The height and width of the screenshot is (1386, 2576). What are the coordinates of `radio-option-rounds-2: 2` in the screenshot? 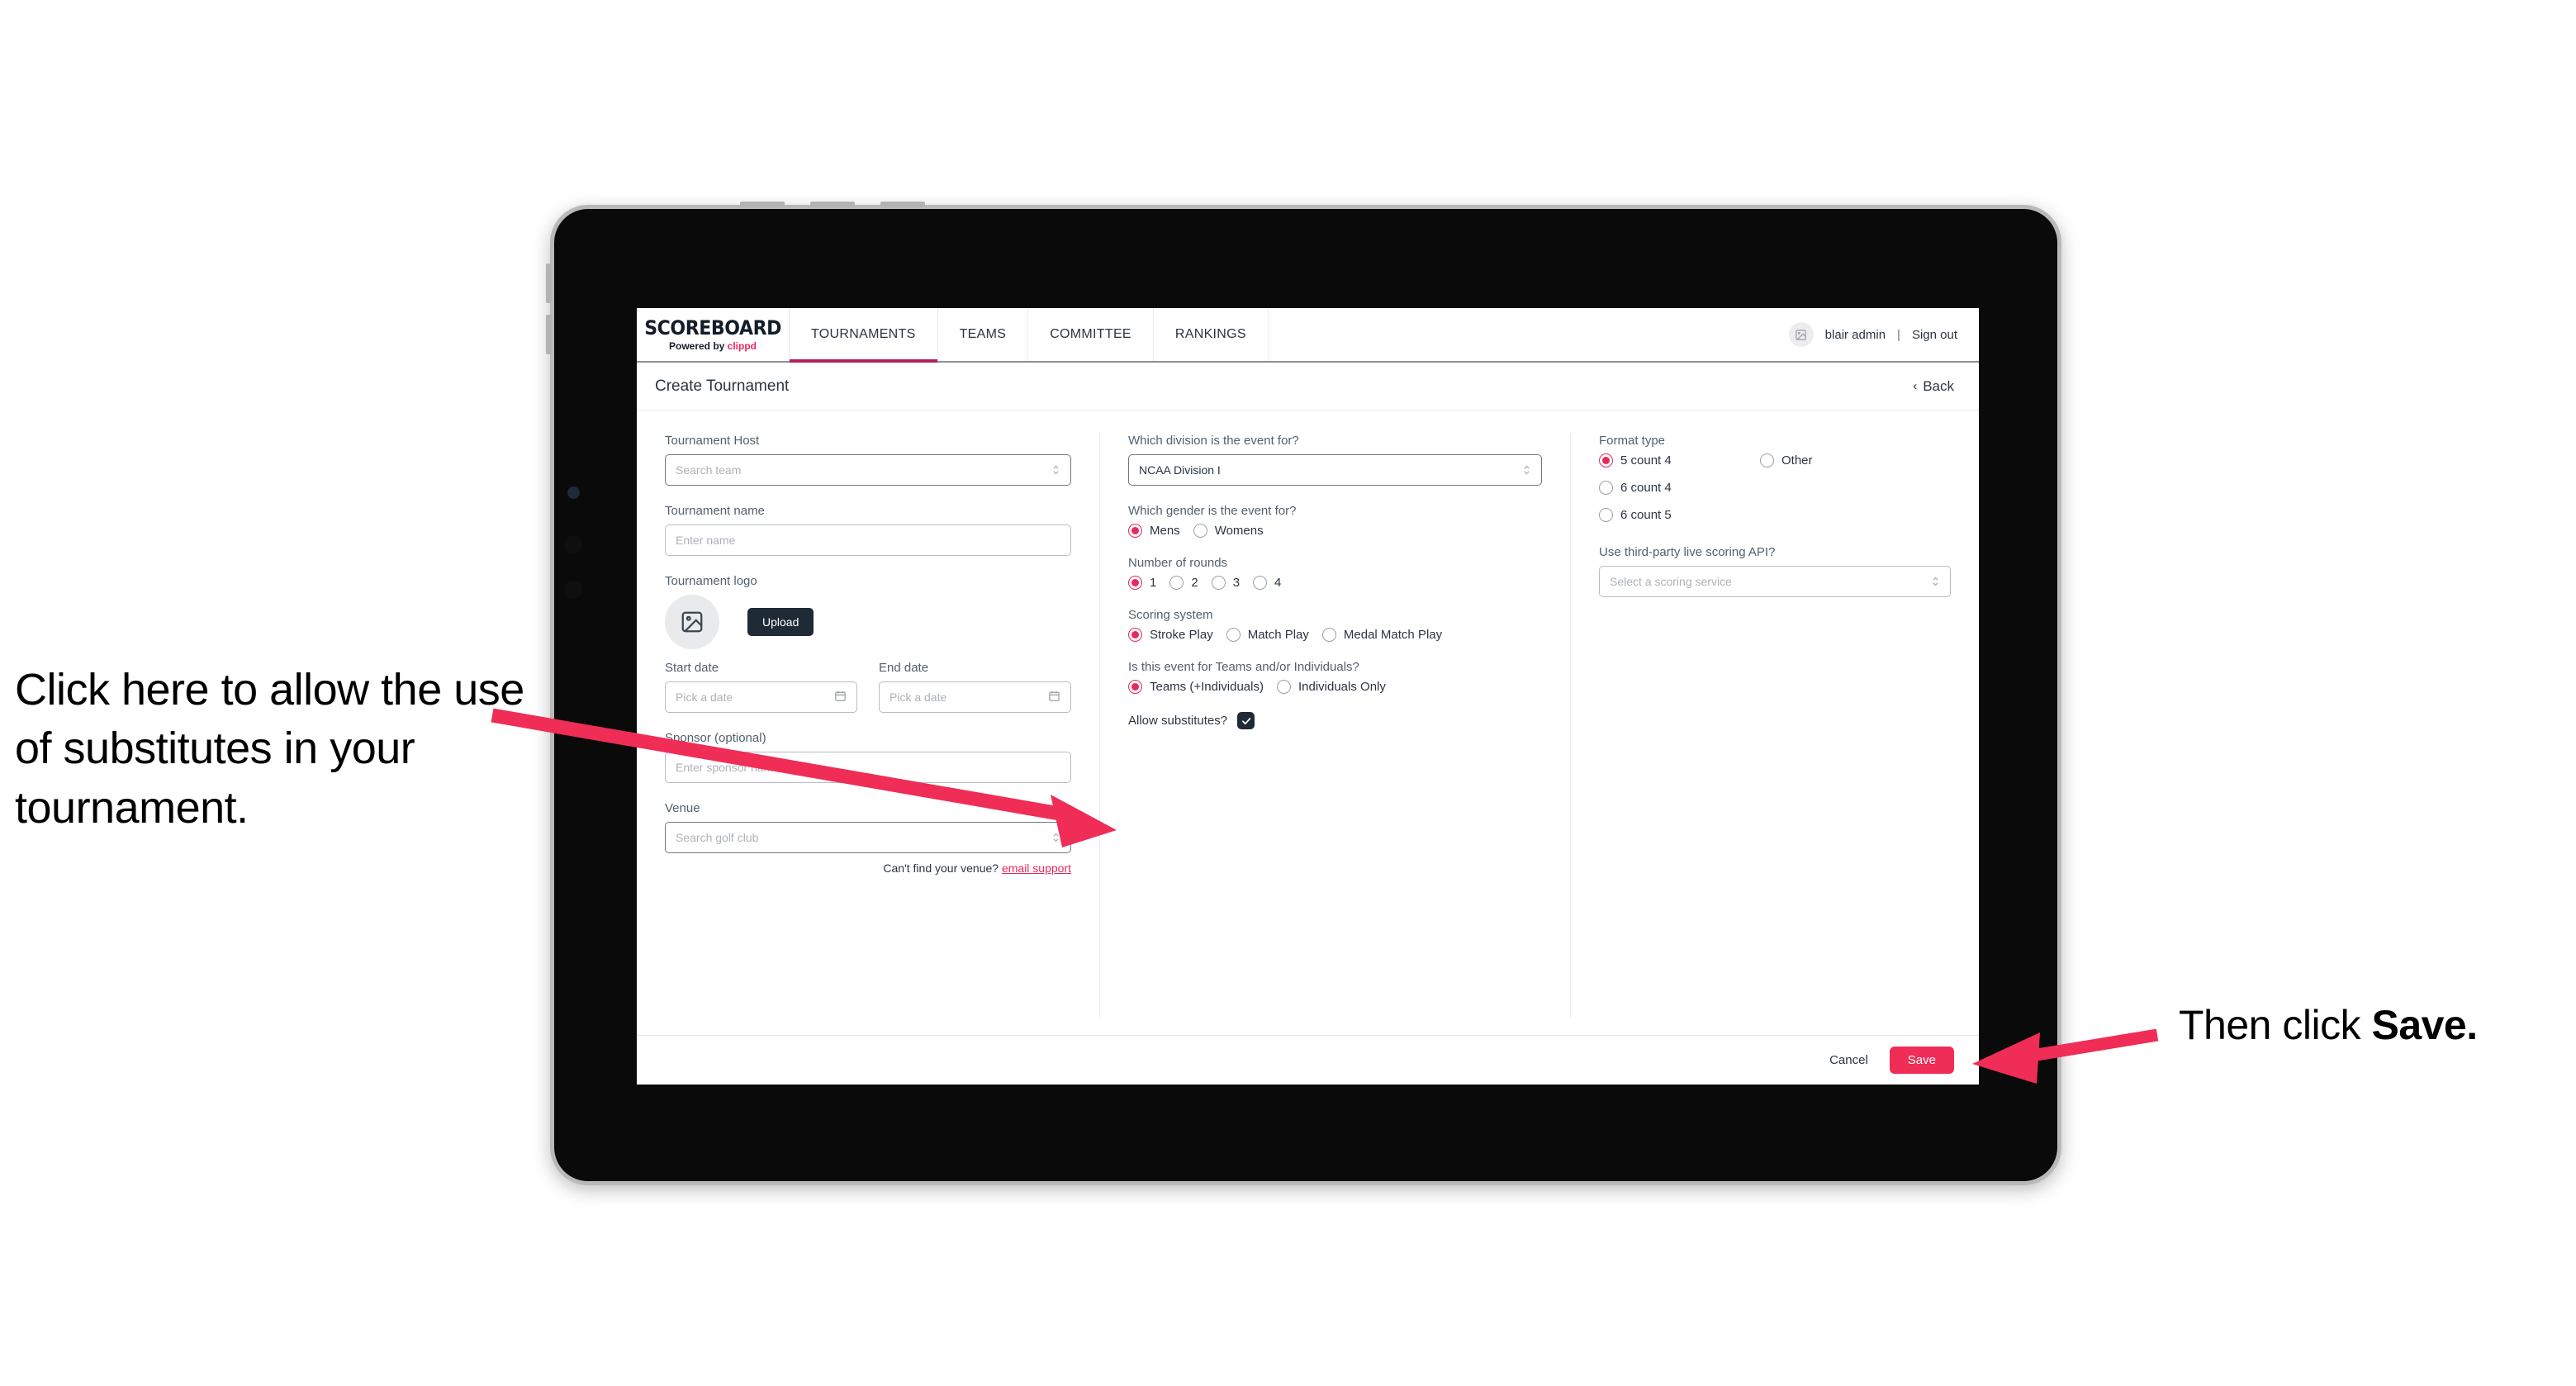 It's located at (1183, 583).